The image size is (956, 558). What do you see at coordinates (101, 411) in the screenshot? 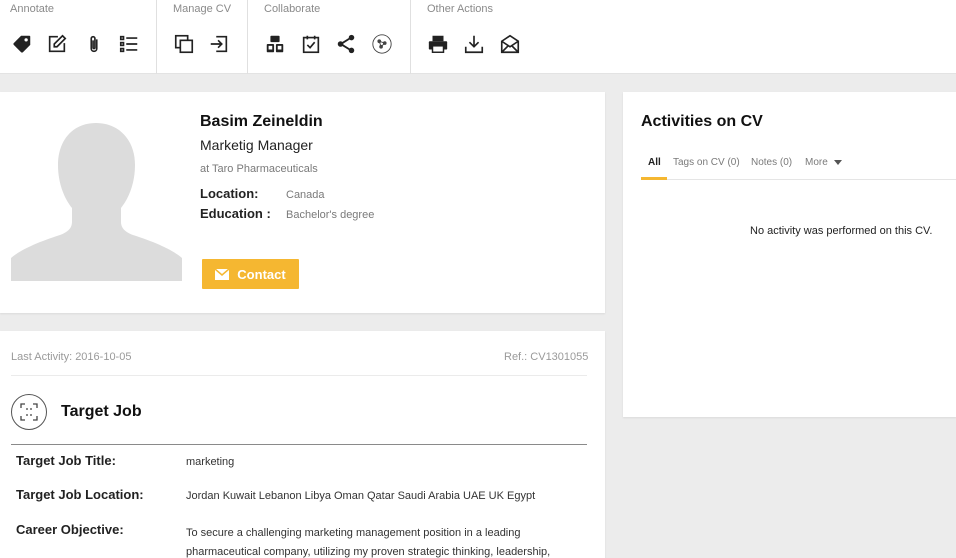
I see `section-title-target-job: Target Job` at bounding box center [101, 411].